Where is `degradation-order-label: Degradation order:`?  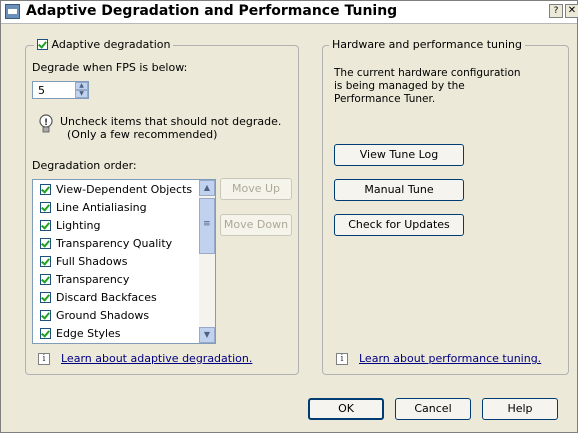
degradation-order-label: Degradation order: is located at coordinates (84, 165).